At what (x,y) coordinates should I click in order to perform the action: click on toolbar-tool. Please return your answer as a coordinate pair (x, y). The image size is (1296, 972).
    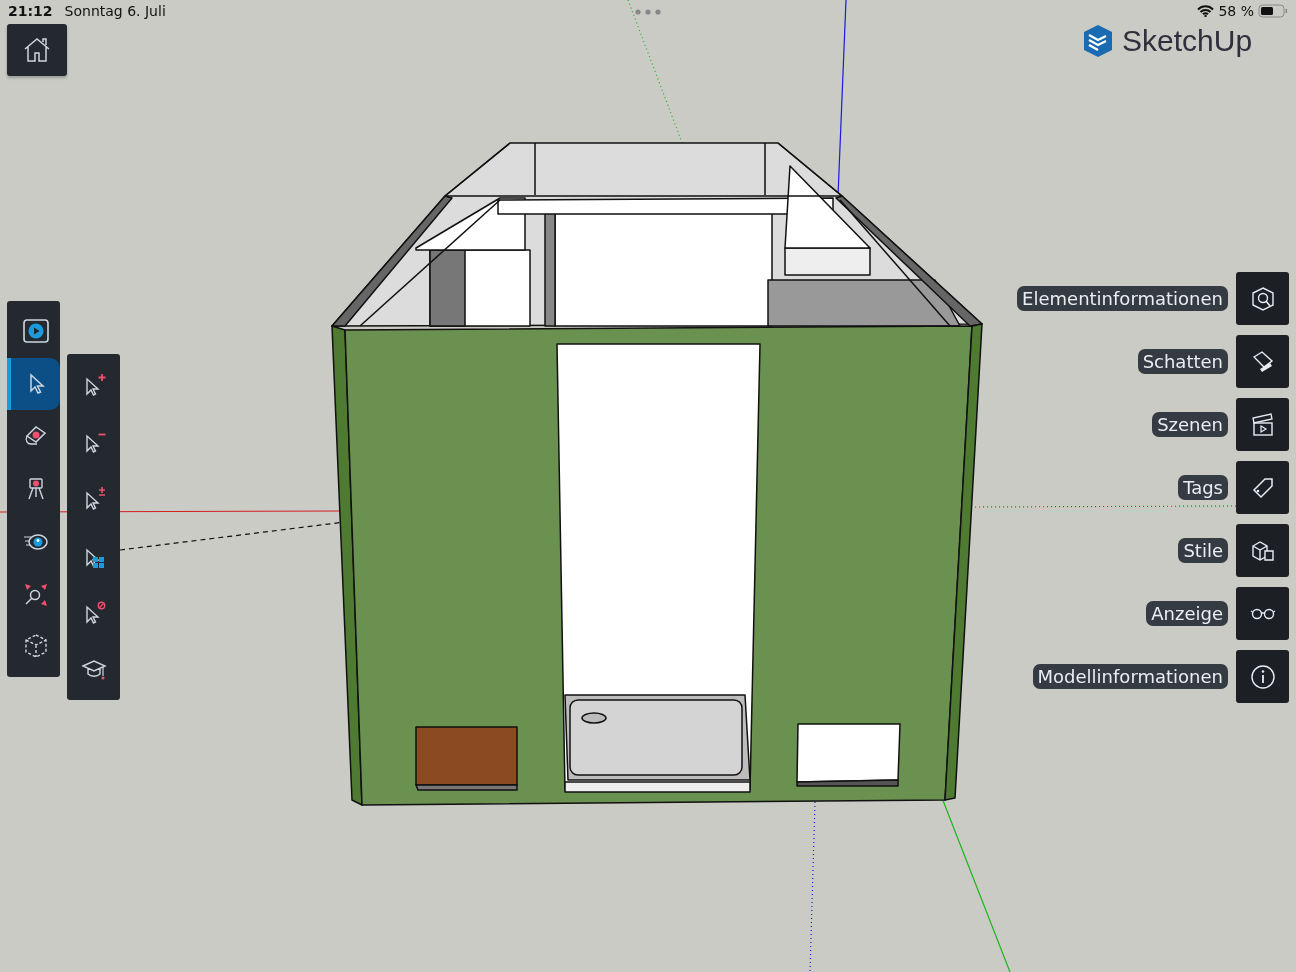
    Looking at the image, I should click on (33, 383).